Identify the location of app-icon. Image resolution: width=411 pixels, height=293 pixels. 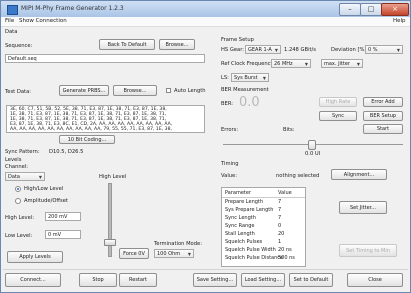
(12, 10).